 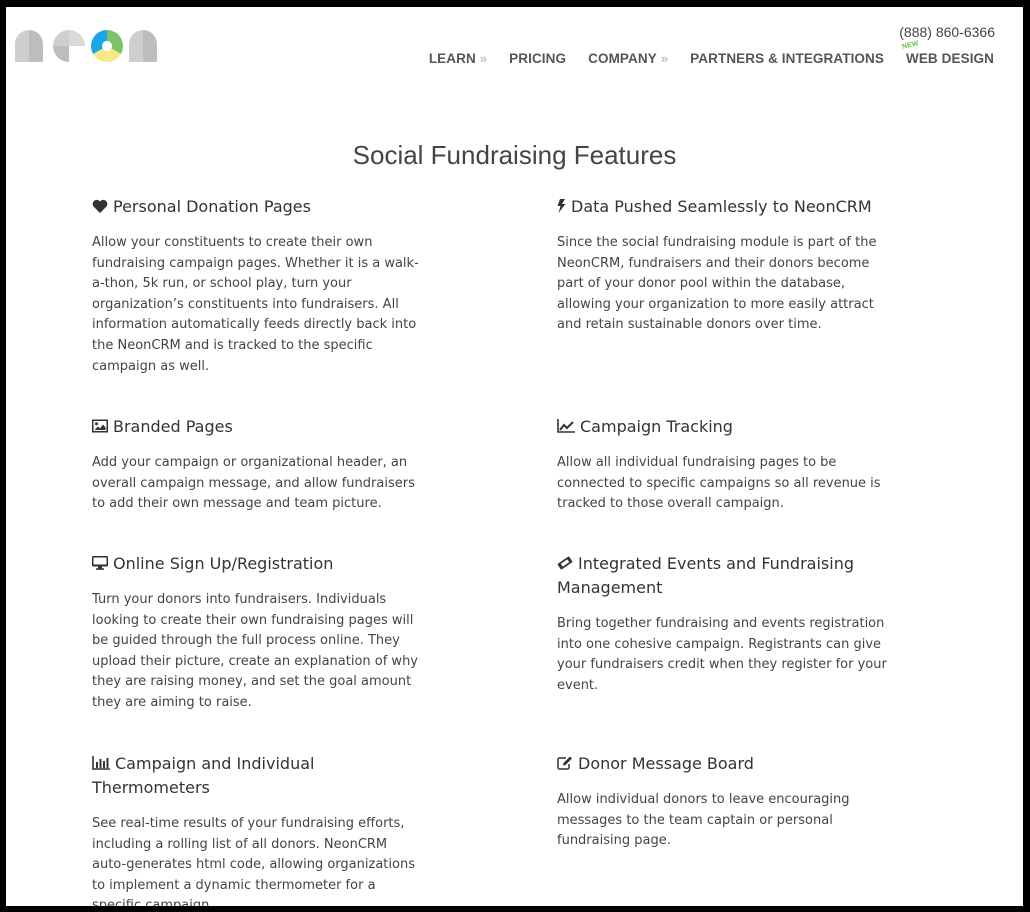 I want to click on line-chart-icon, so click(x=566, y=426).